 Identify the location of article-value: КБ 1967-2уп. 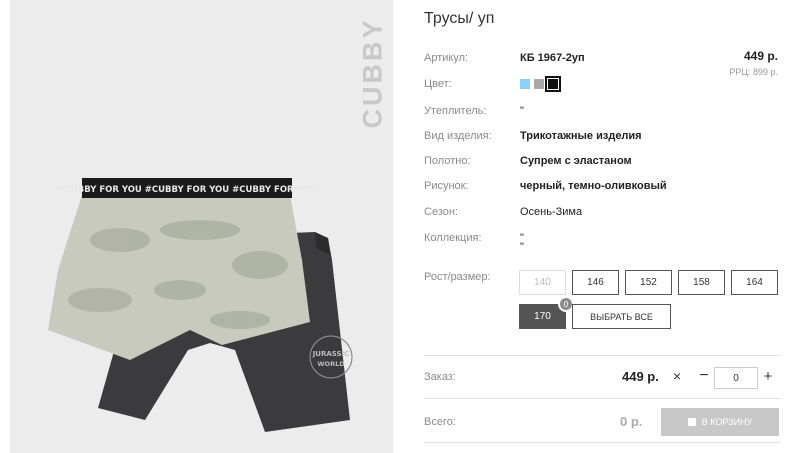
(552, 58).